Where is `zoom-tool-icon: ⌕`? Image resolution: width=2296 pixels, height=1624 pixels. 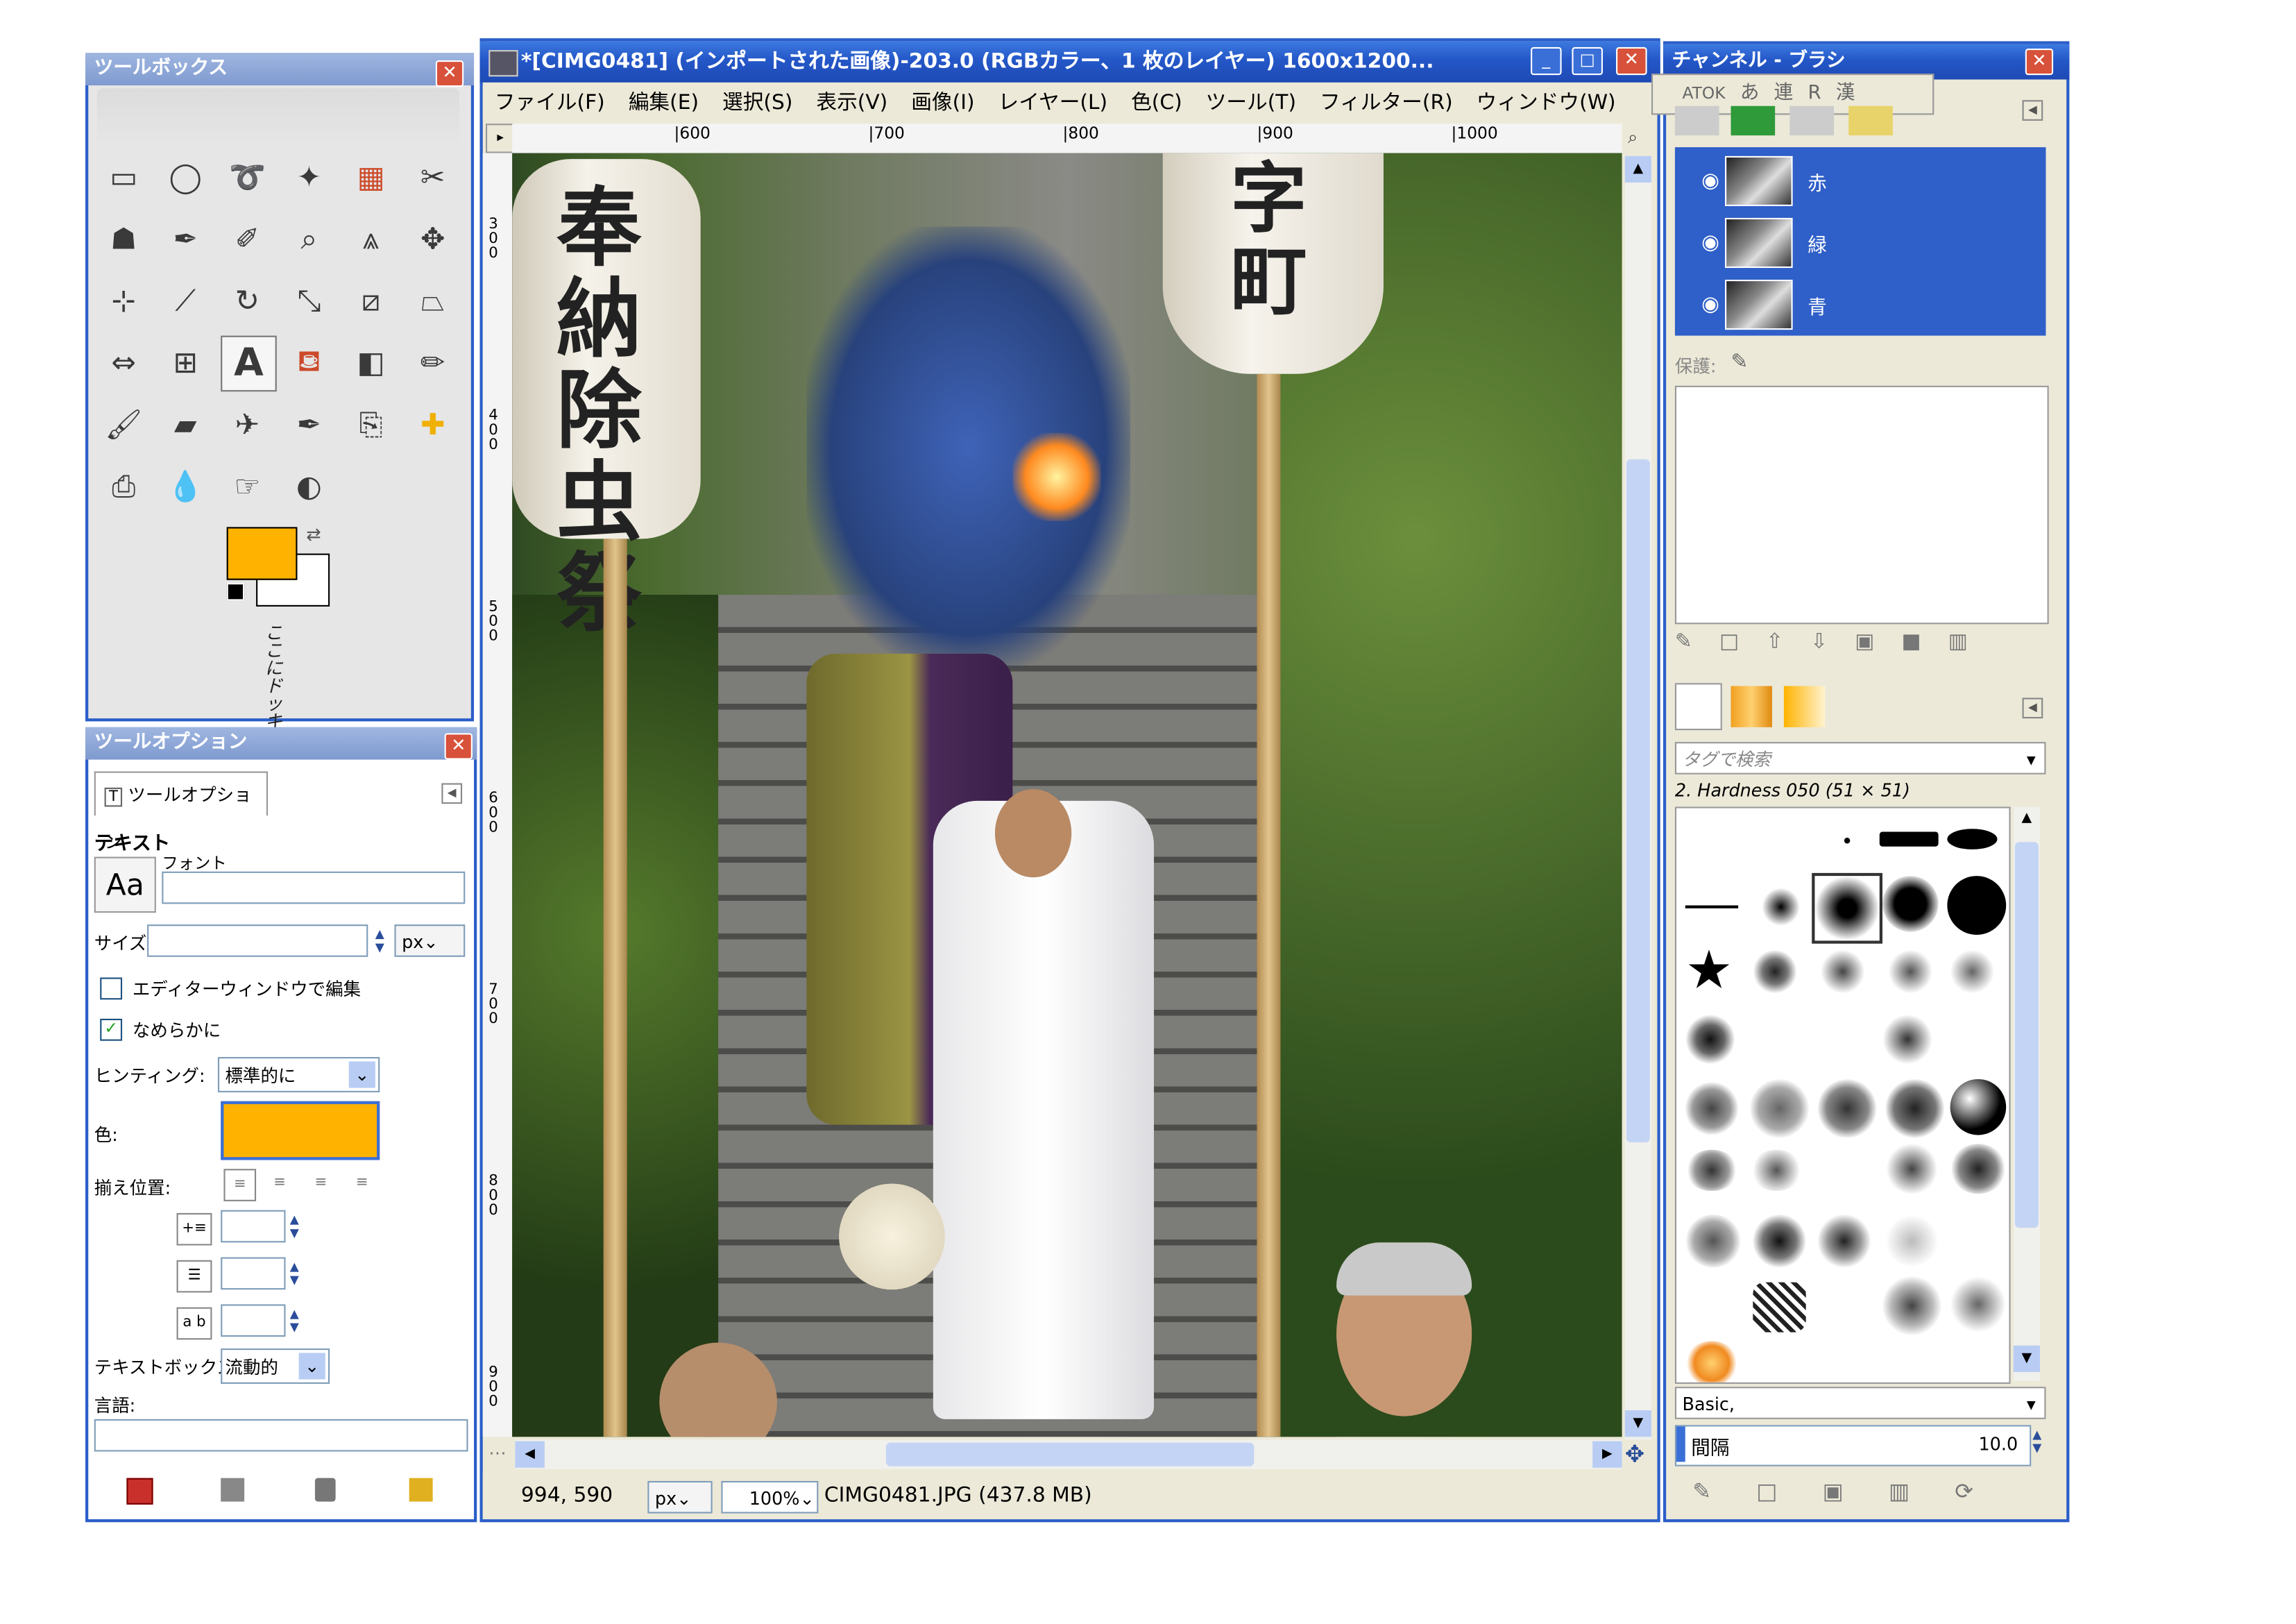
zoom-tool-icon: ⌕ is located at coordinates (308, 238).